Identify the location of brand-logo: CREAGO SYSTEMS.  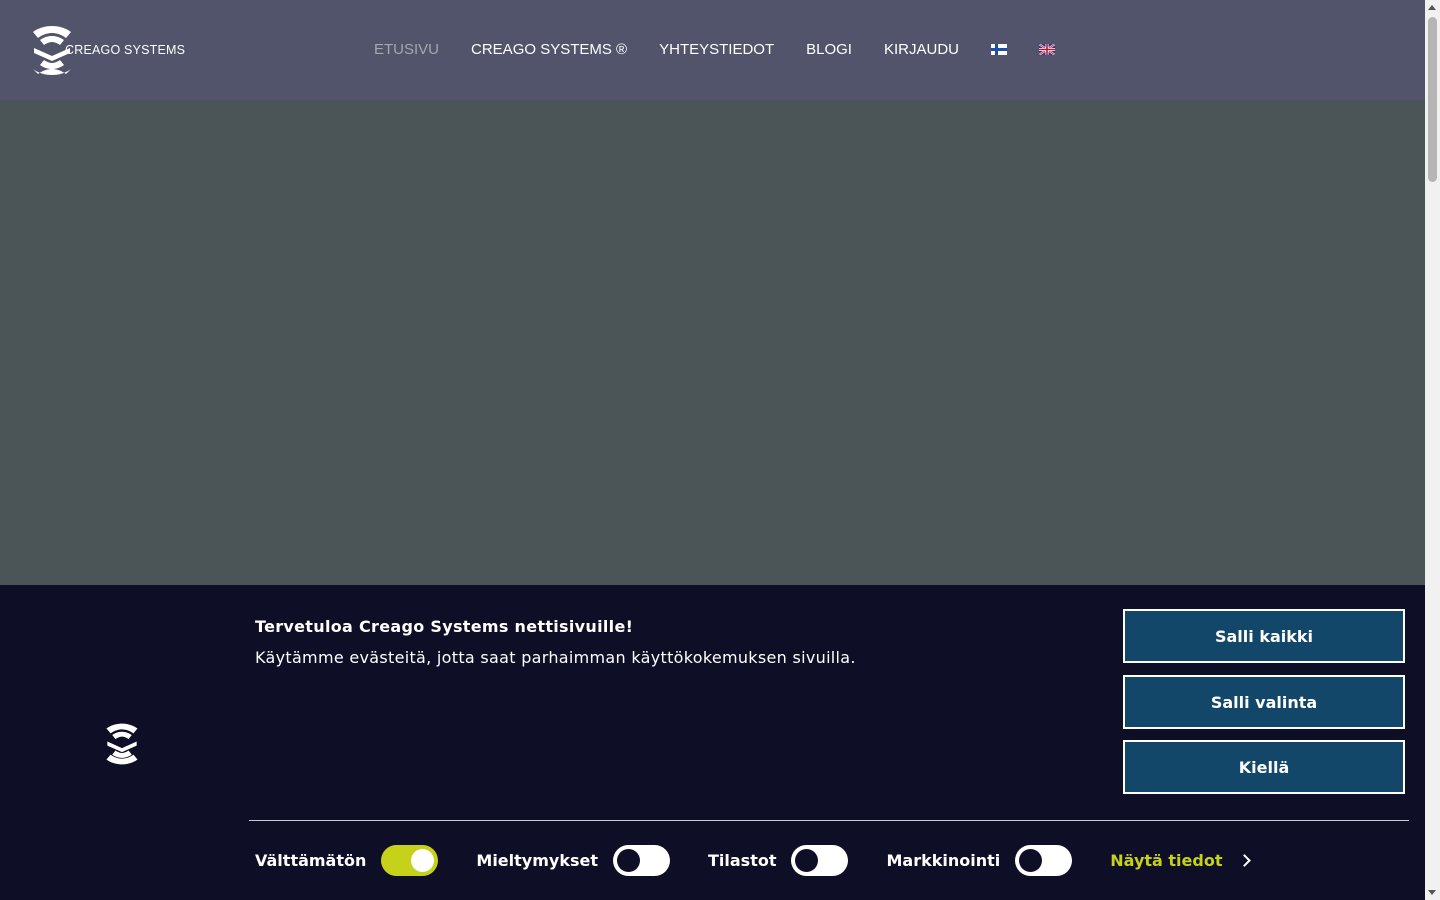
(107, 51).